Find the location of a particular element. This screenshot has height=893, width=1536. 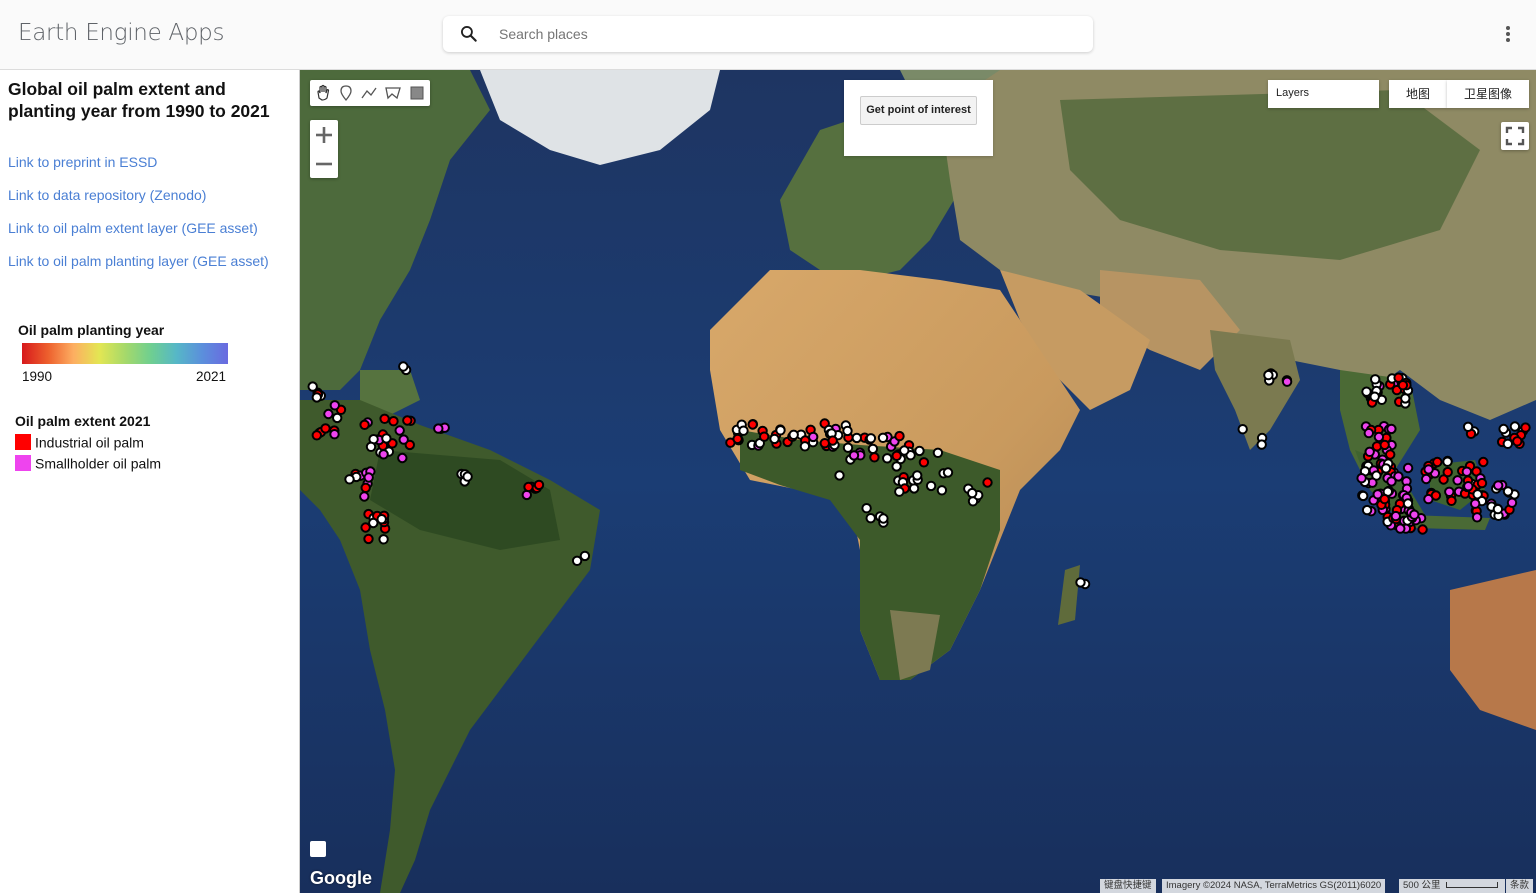

zoom-controls is located at coordinates (324, 149).